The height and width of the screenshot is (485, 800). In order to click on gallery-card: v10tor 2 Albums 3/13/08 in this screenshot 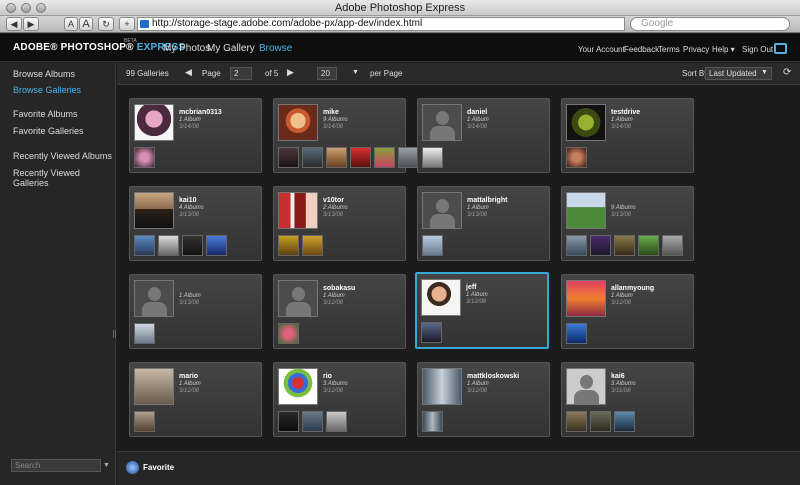, I will do `click(339, 223)`.